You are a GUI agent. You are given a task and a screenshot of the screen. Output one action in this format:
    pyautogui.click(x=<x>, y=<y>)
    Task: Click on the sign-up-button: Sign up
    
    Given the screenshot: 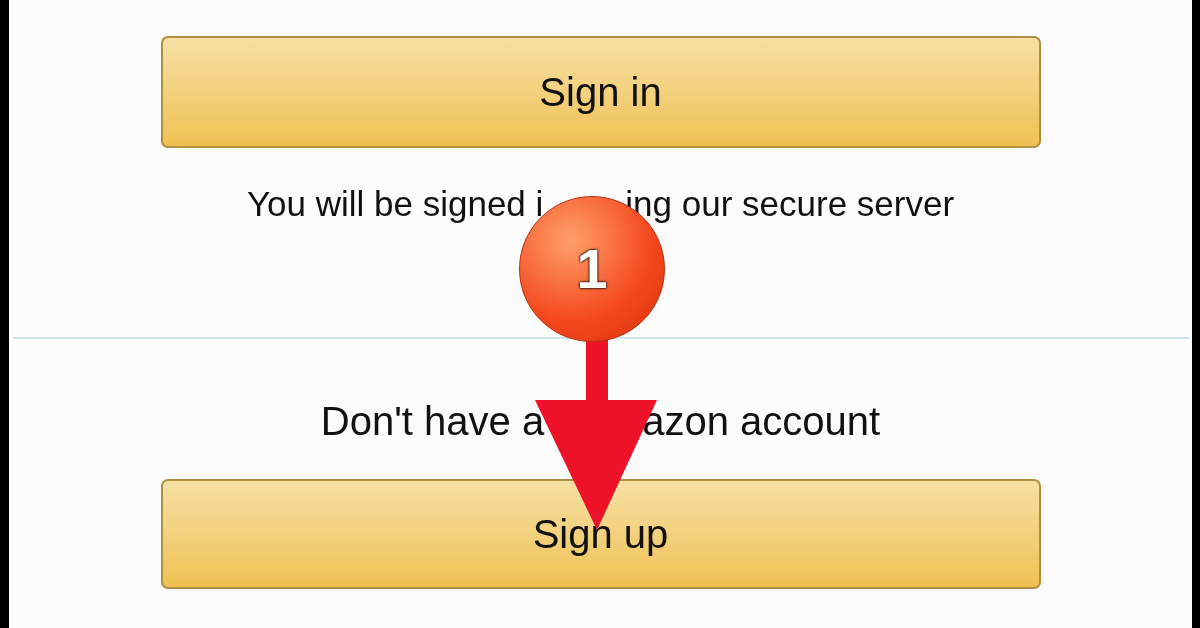 What is the action you would take?
    pyautogui.click(x=600, y=534)
    